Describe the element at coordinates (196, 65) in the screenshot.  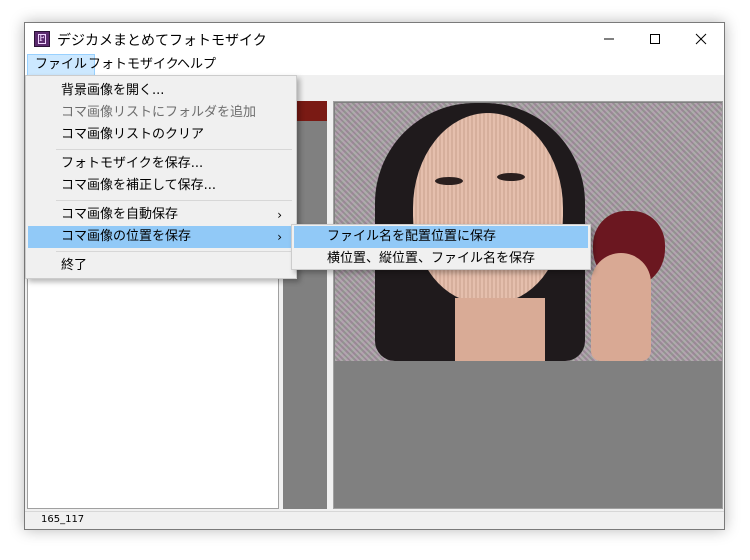
I see `menu-help: ヘルプ` at that location.